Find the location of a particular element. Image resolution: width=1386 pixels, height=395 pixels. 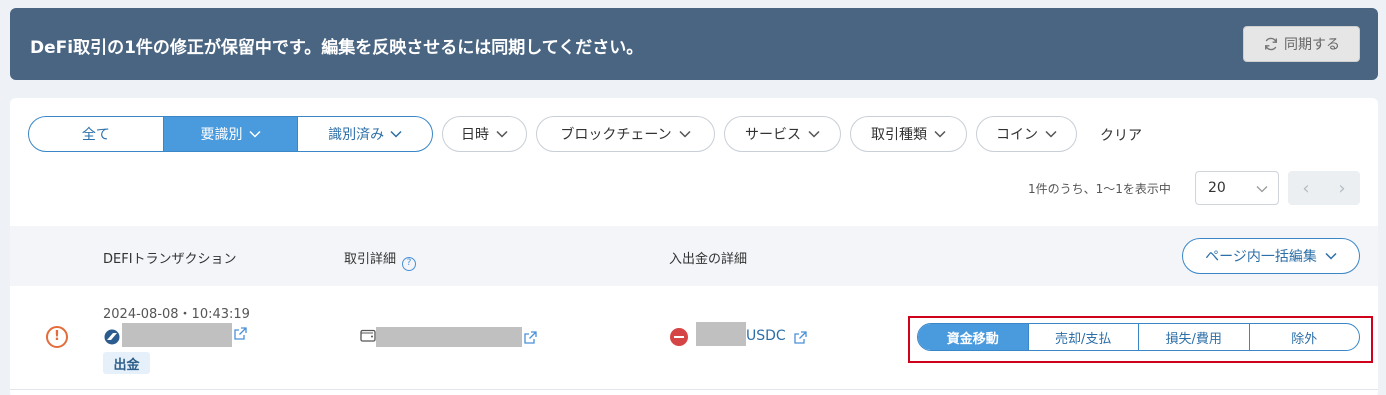

clear-filters-link: クリア is located at coordinates (1121, 135).